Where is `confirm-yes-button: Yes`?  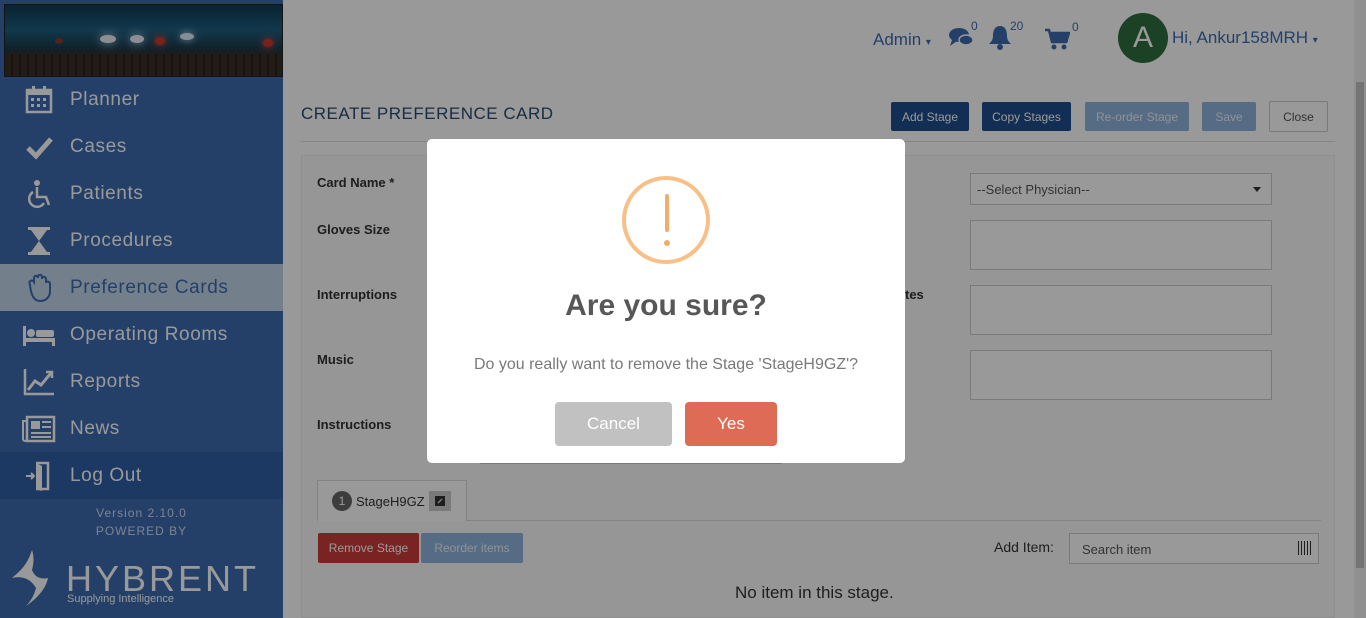 confirm-yes-button: Yes is located at coordinates (731, 424).